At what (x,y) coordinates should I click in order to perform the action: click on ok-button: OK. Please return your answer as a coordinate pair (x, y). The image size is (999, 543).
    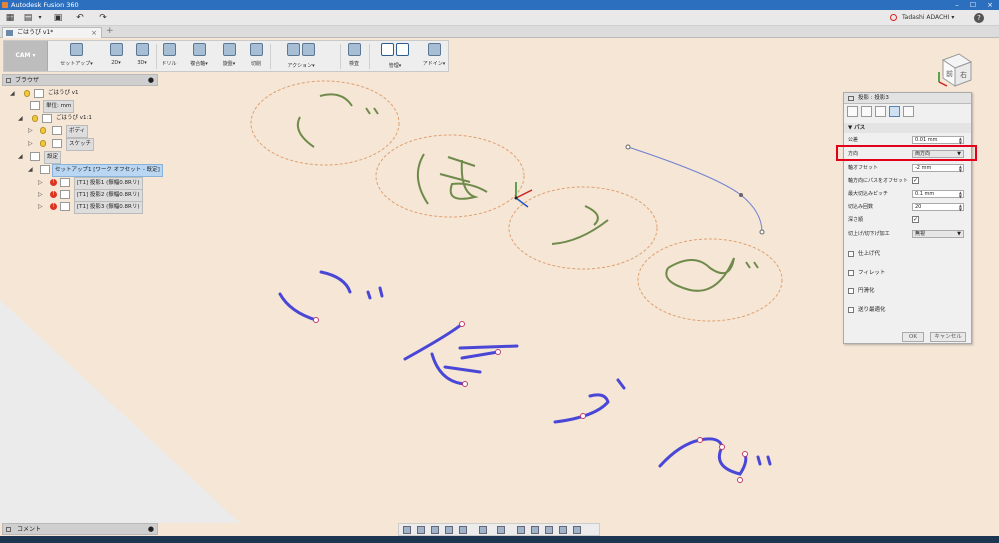
    Looking at the image, I should click on (913, 337).